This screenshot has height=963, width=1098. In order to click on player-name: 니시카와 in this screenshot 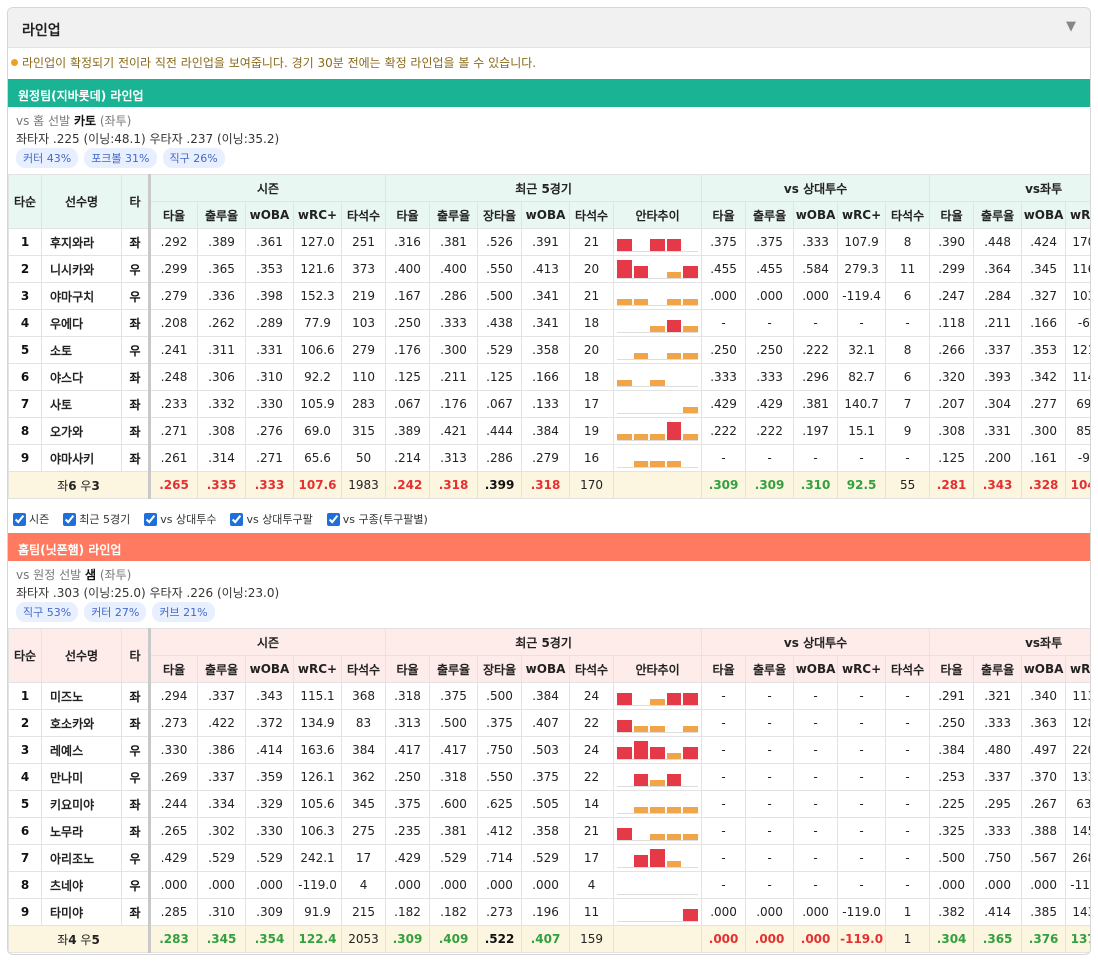, I will do `click(81, 269)`.